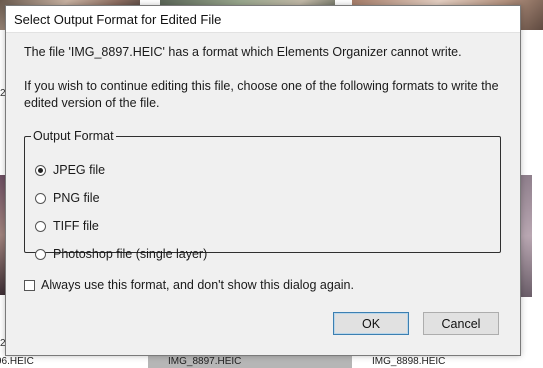 The image size is (543, 368). I want to click on radio-photoshop: Photoshop file (single layer), so click(121, 254).